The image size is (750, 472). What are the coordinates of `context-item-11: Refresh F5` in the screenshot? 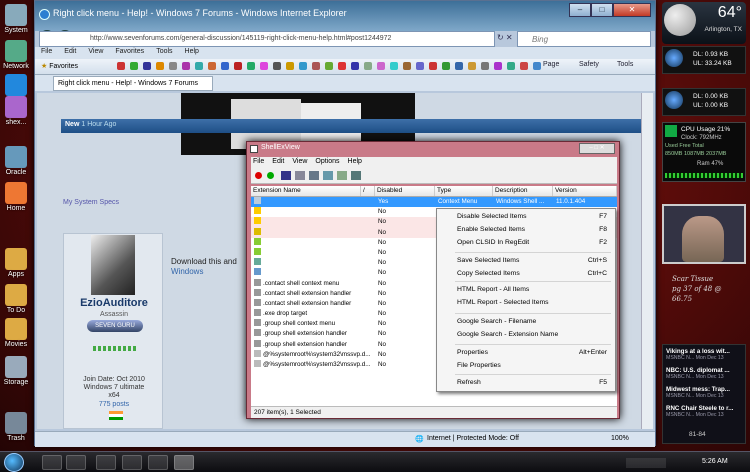 It's located at (532, 382).